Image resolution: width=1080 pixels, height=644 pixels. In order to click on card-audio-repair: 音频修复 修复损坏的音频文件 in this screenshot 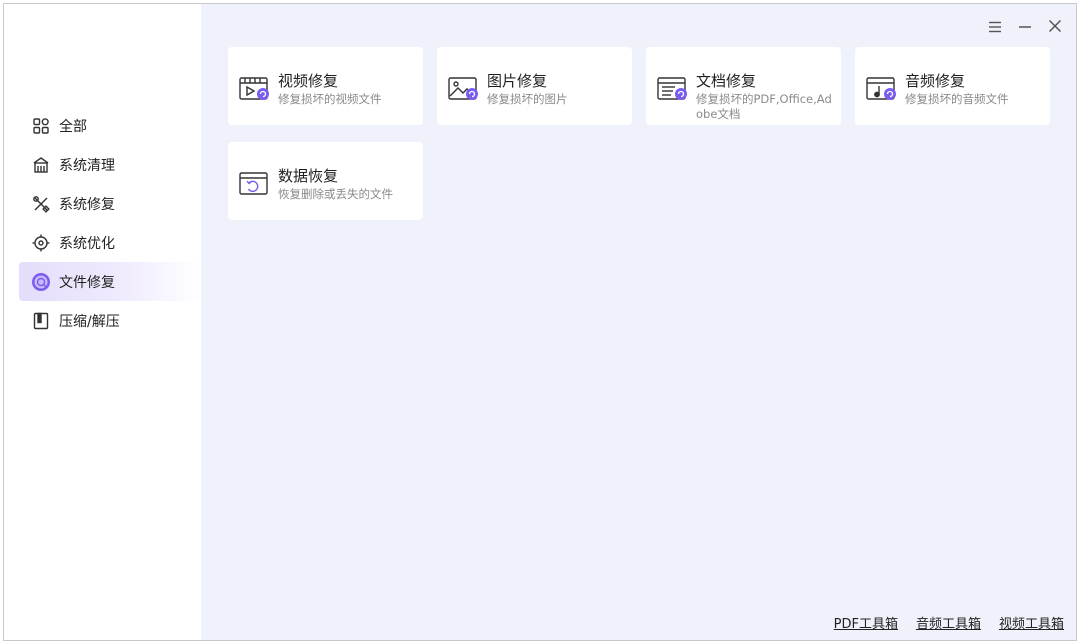, I will do `click(952, 86)`.